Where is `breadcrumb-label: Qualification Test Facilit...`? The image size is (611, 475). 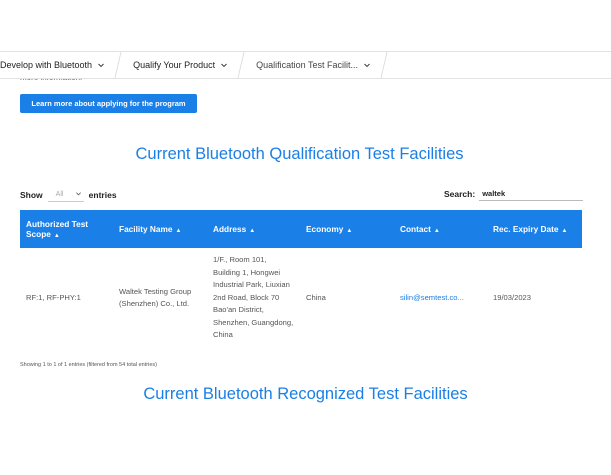 breadcrumb-label: Qualification Test Facilit... is located at coordinates (307, 65).